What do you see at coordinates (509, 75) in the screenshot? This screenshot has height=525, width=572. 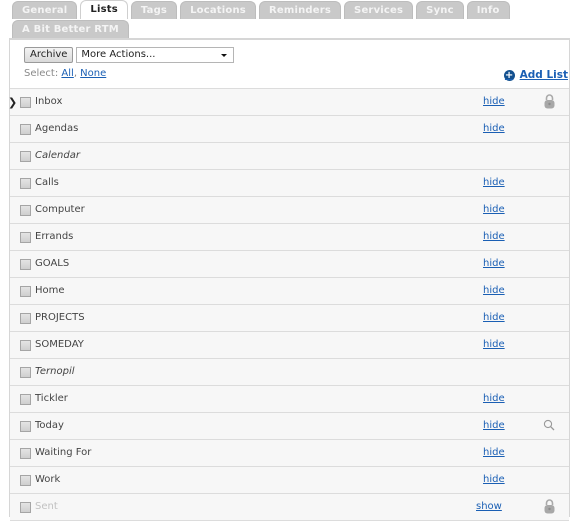 I see `plus-circle-icon: +` at bounding box center [509, 75].